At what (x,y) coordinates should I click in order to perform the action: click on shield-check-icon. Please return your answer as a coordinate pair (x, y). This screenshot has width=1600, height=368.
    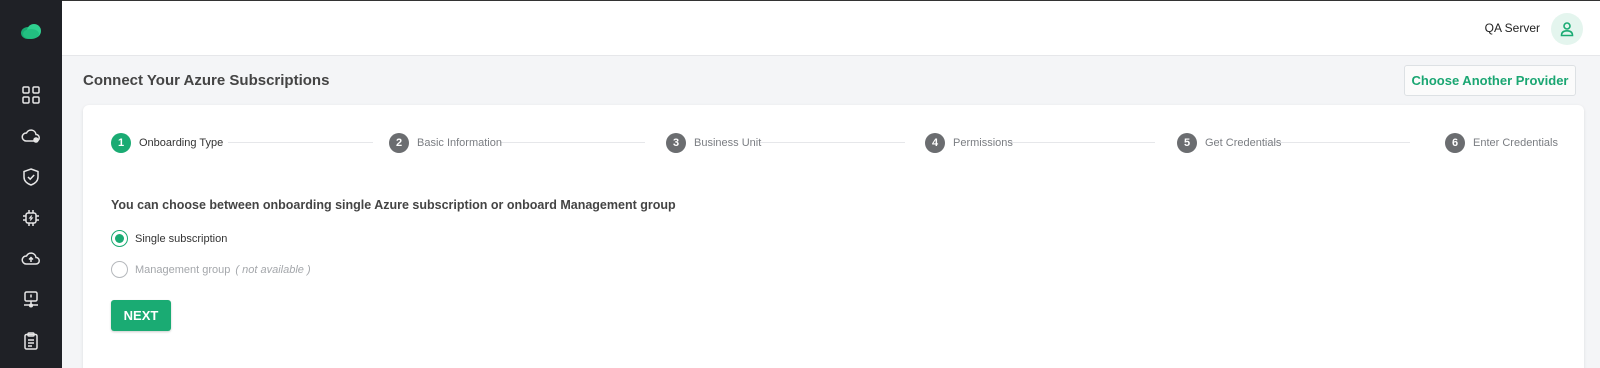
    Looking at the image, I should click on (31, 177).